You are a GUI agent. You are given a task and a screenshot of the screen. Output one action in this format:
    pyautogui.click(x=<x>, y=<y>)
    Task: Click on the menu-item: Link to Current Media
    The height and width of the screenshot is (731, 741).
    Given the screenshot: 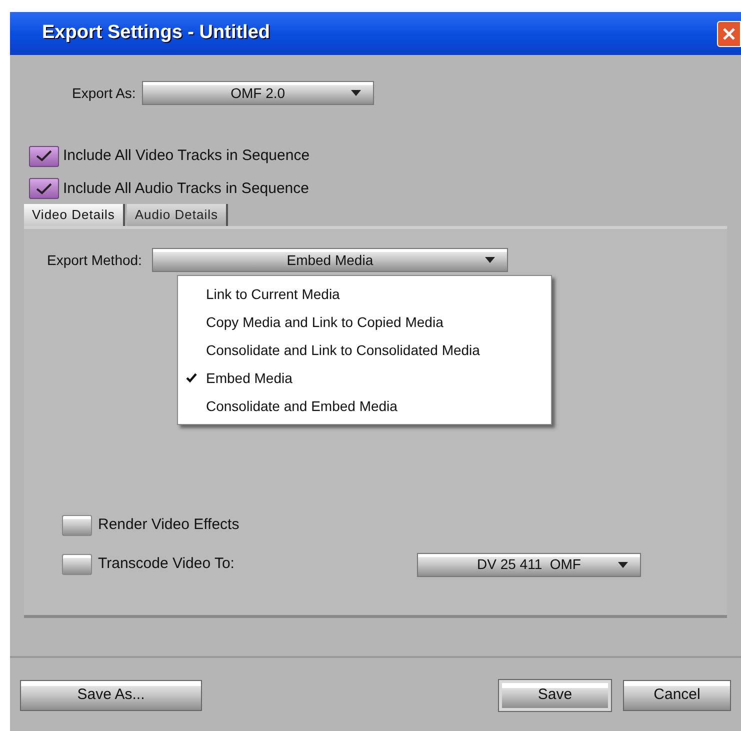 What is the action you would take?
    pyautogui.click(x=364, y=294)
    